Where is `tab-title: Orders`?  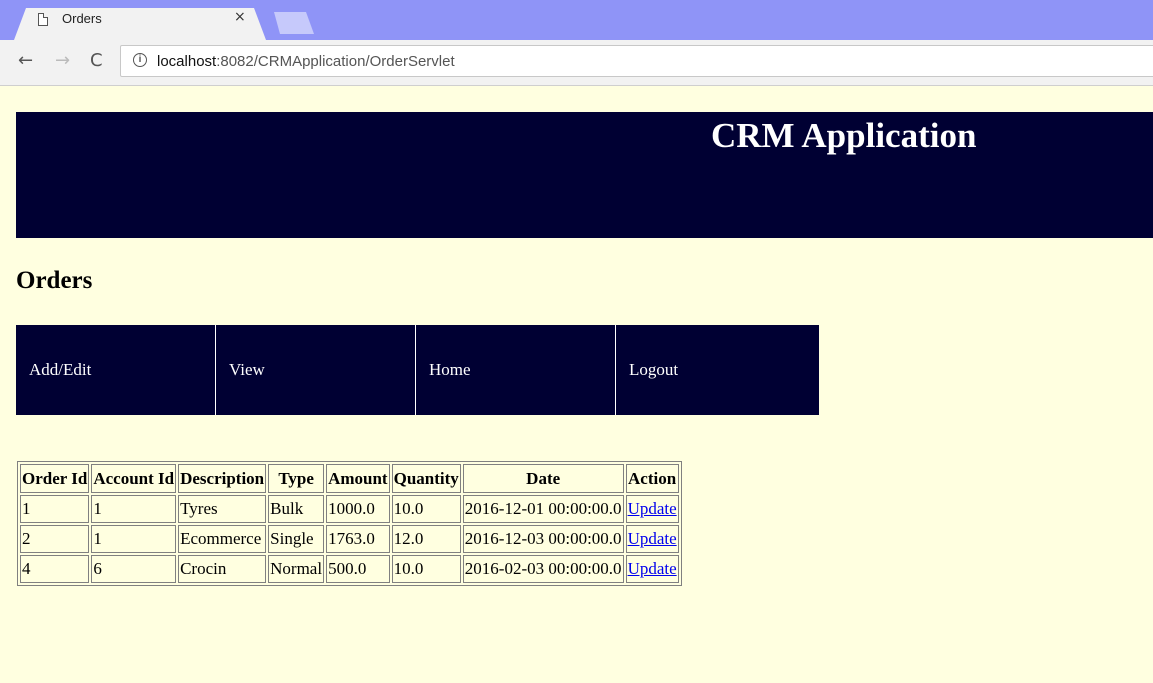 tab-title: Orders is located at coordinates (82, 18).